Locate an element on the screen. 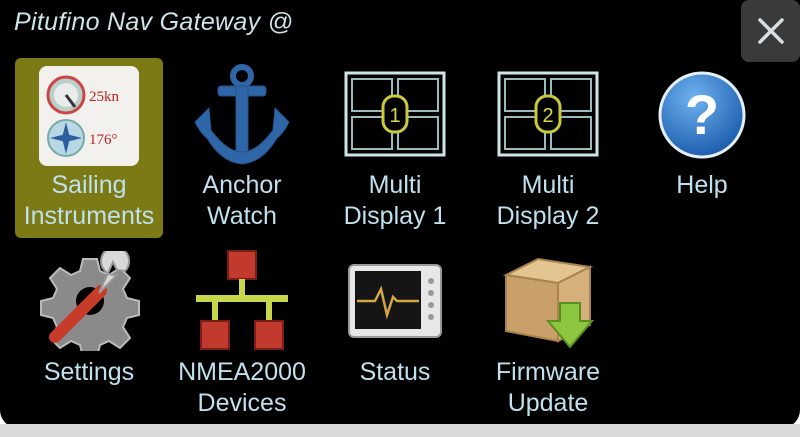 The image size is (800, 437). settings-icon is located at coordinates (90, 301).